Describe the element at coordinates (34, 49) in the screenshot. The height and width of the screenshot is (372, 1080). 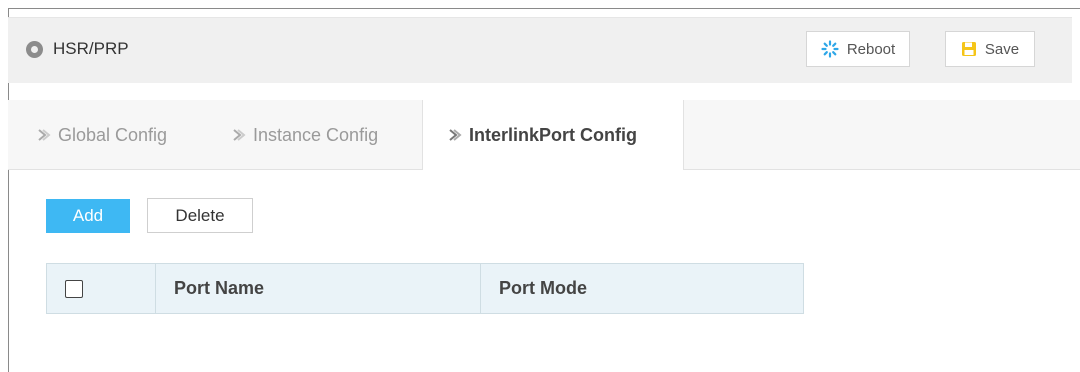
I see `location-pin-icon` at that location.